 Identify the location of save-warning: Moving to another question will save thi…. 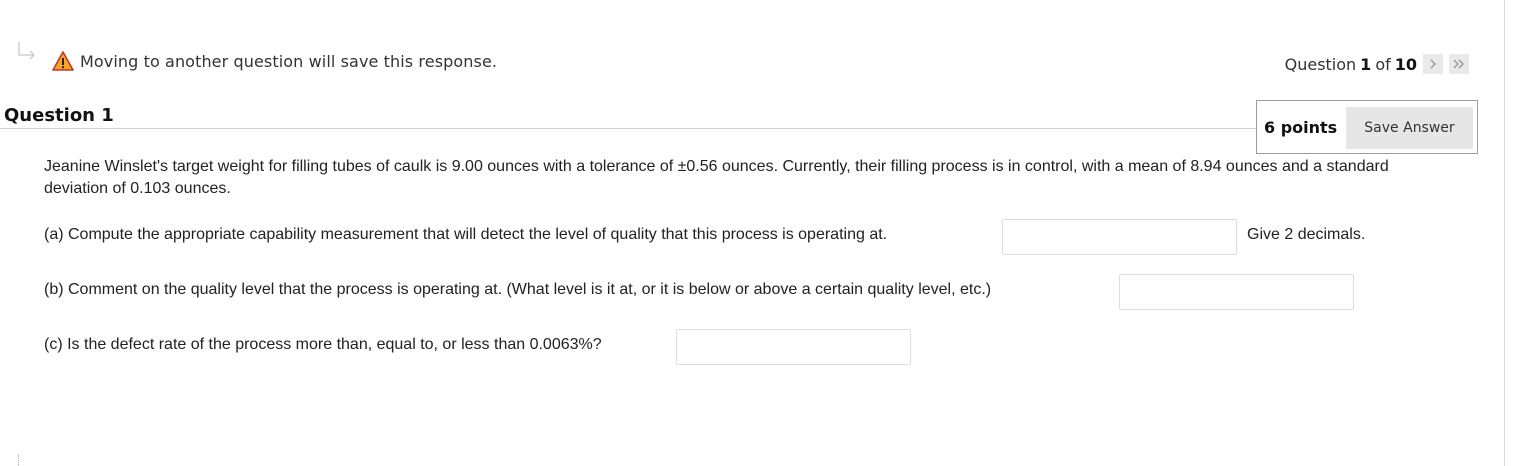
(274, 61).